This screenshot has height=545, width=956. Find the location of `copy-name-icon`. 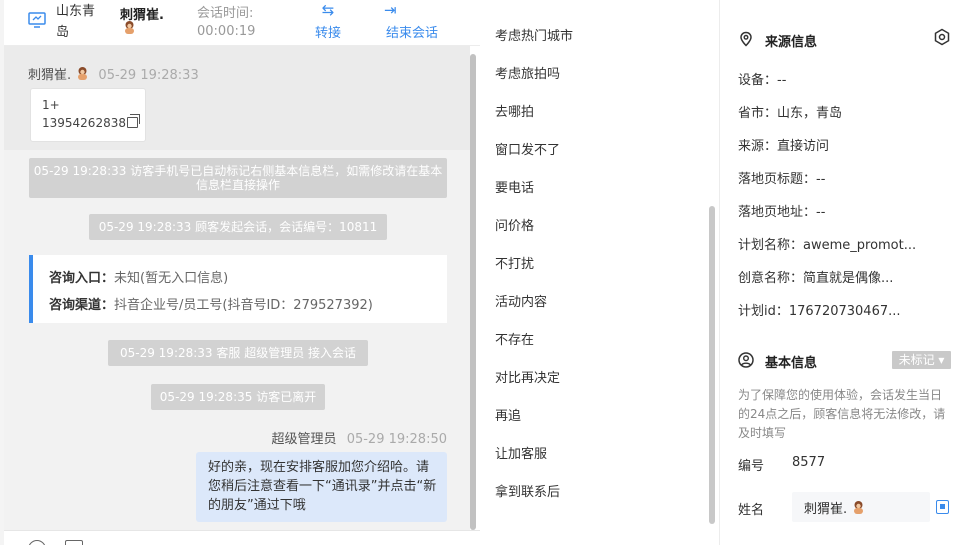

copy-name-icon is located at coordinates (942, 507).